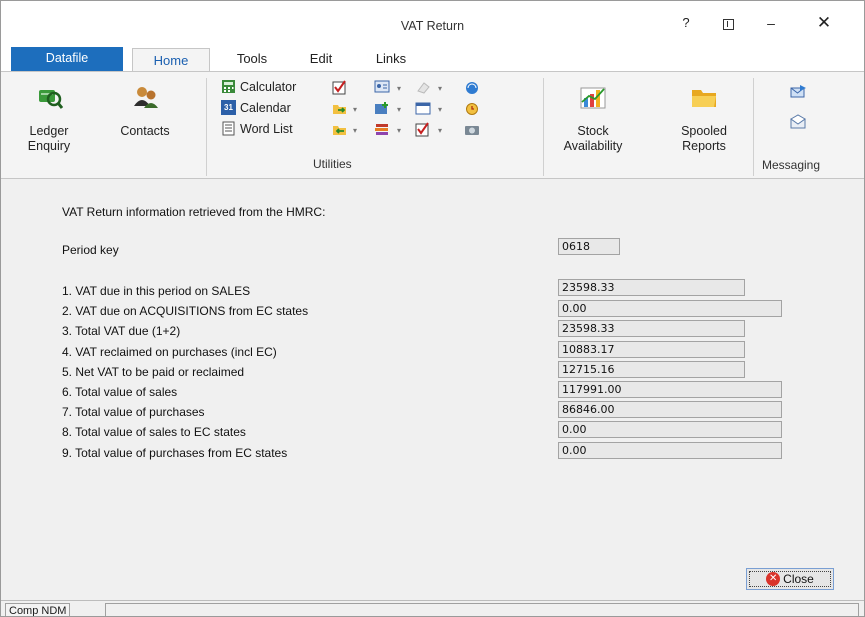  I want to click on stock-chart-icon, so click(593, 98).